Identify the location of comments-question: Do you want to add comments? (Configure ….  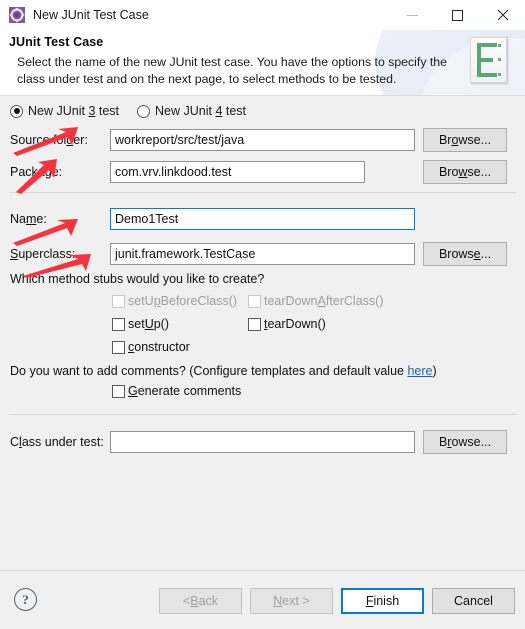
(223, 371).